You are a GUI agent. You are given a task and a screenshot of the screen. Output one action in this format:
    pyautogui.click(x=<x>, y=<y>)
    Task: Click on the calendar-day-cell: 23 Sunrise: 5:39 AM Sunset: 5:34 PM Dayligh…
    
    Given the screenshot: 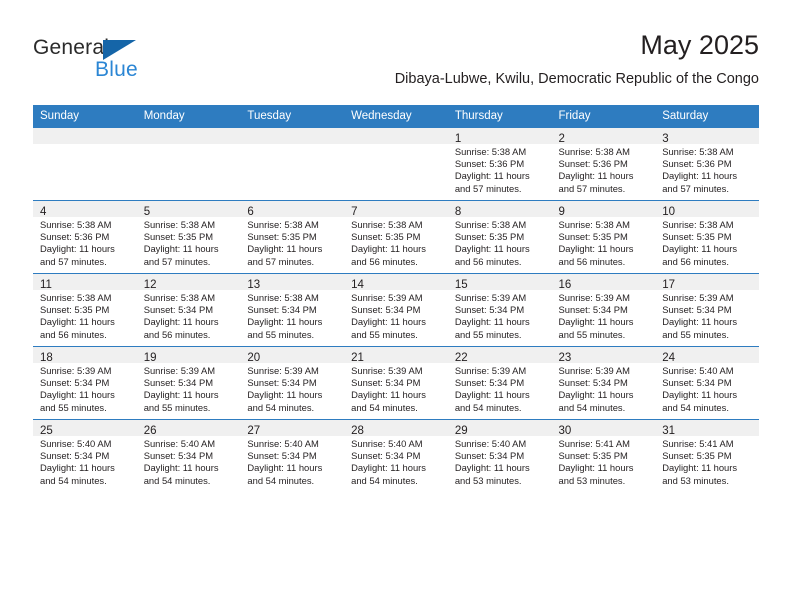 What is the action you would take?
    pyautogui.click(x=603, y=383)
    